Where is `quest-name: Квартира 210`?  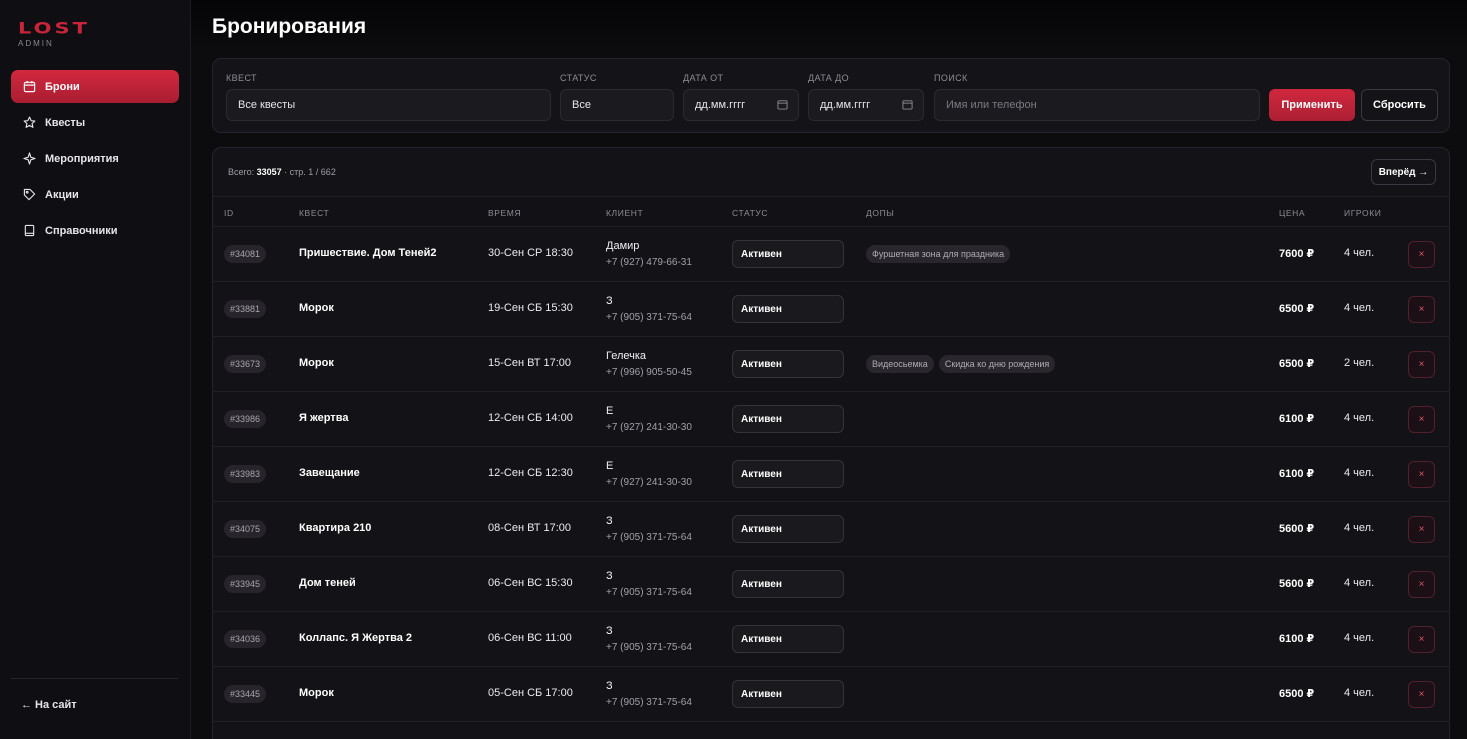
quest-name: Квартира 210 is located at coordinates (335, 528).